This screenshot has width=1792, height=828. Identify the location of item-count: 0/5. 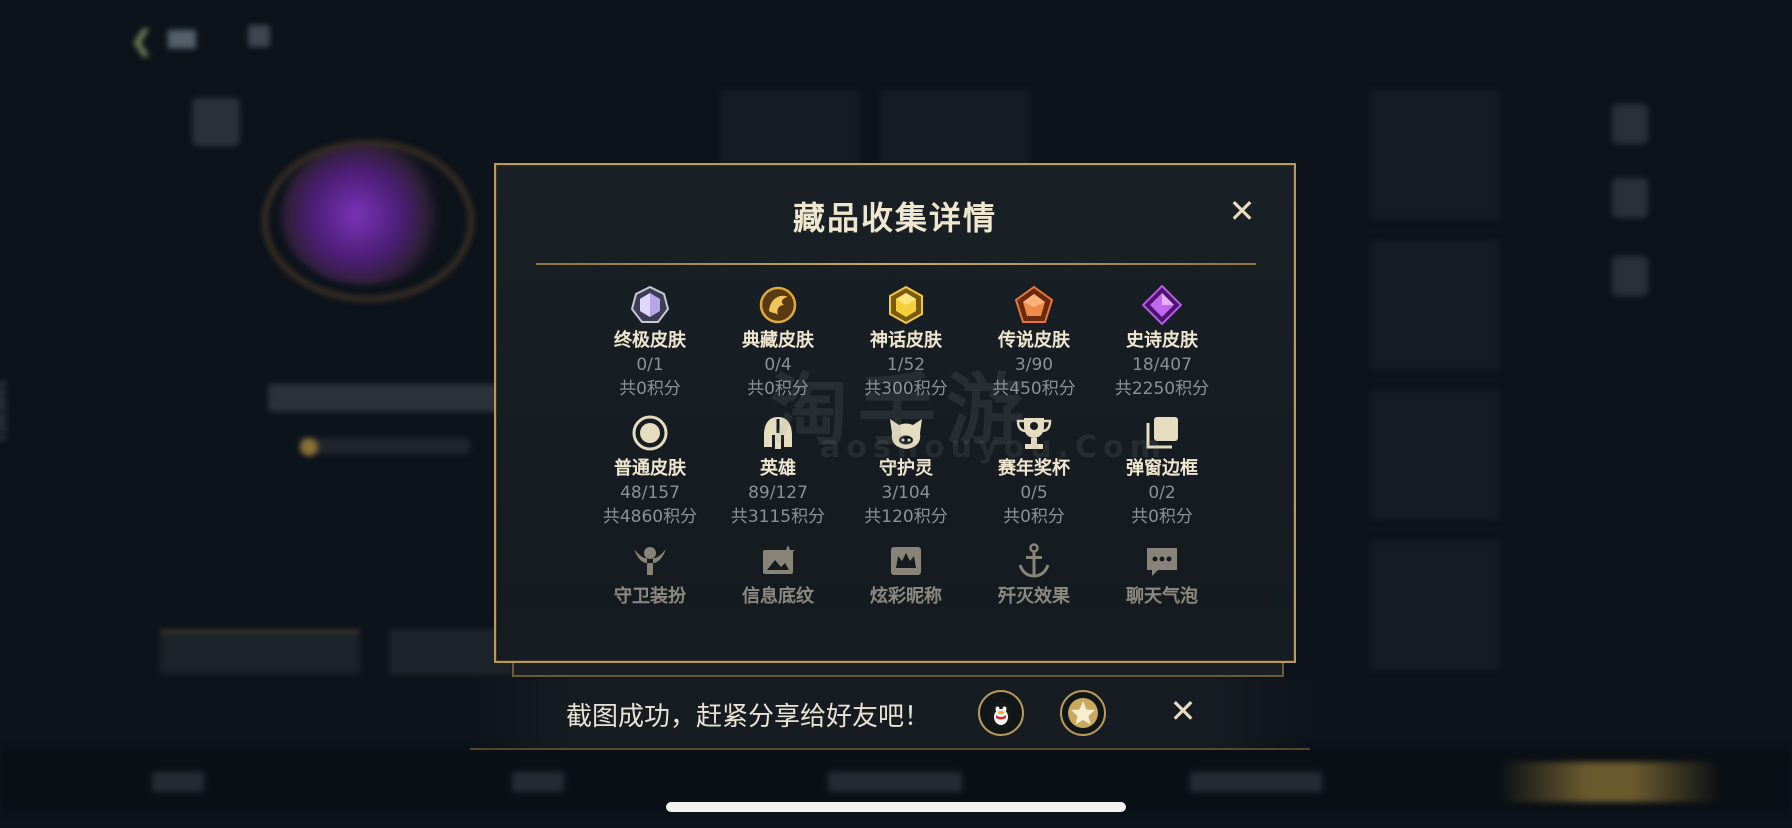
(1034, 493).